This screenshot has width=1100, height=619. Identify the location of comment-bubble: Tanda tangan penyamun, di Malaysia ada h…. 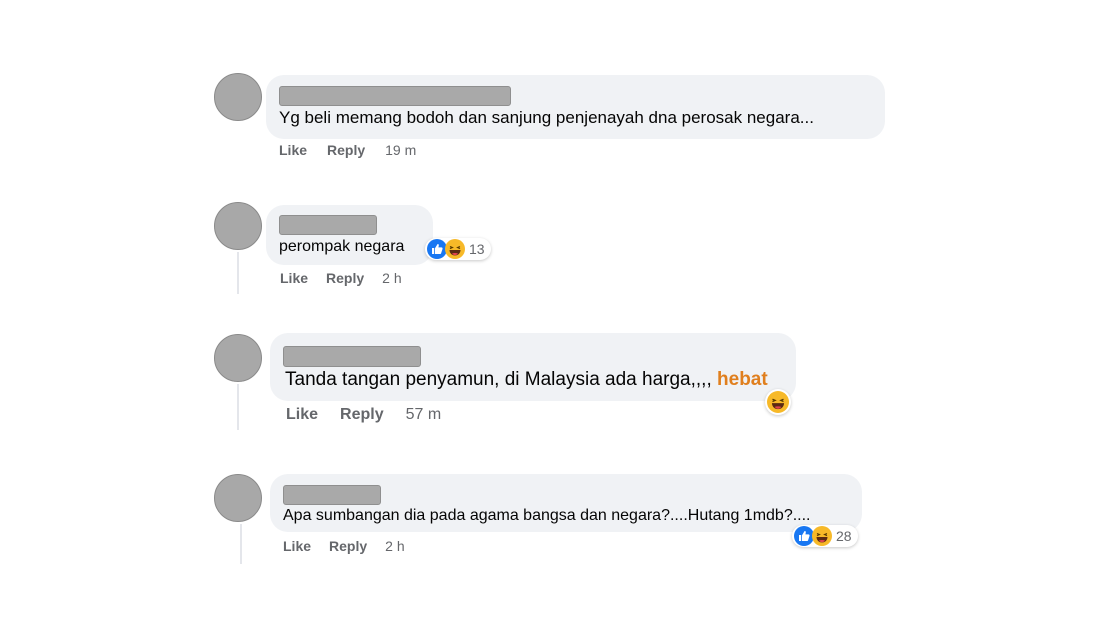
(533, 367).